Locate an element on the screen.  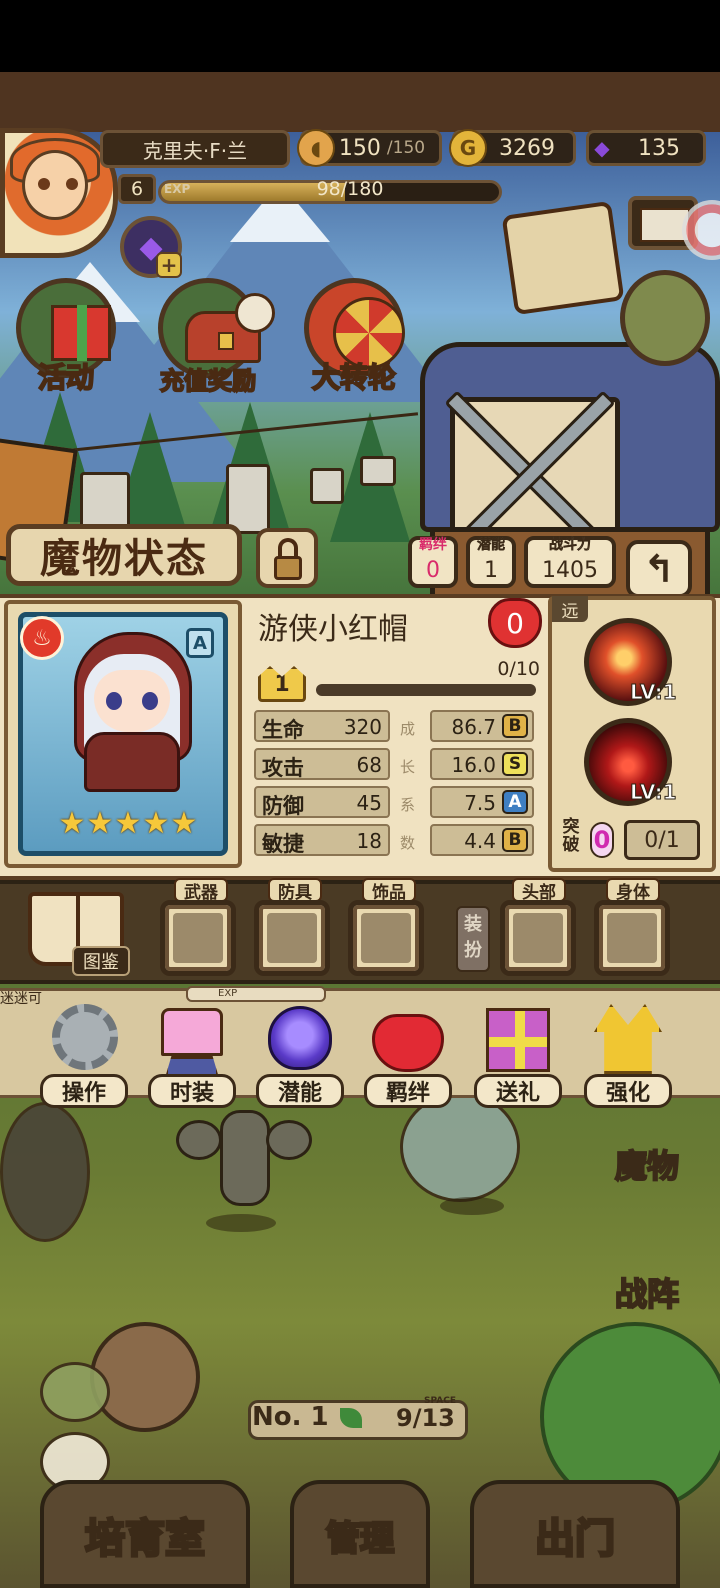
outfit-tab: 装扮 is located at coordinates (473, 939).